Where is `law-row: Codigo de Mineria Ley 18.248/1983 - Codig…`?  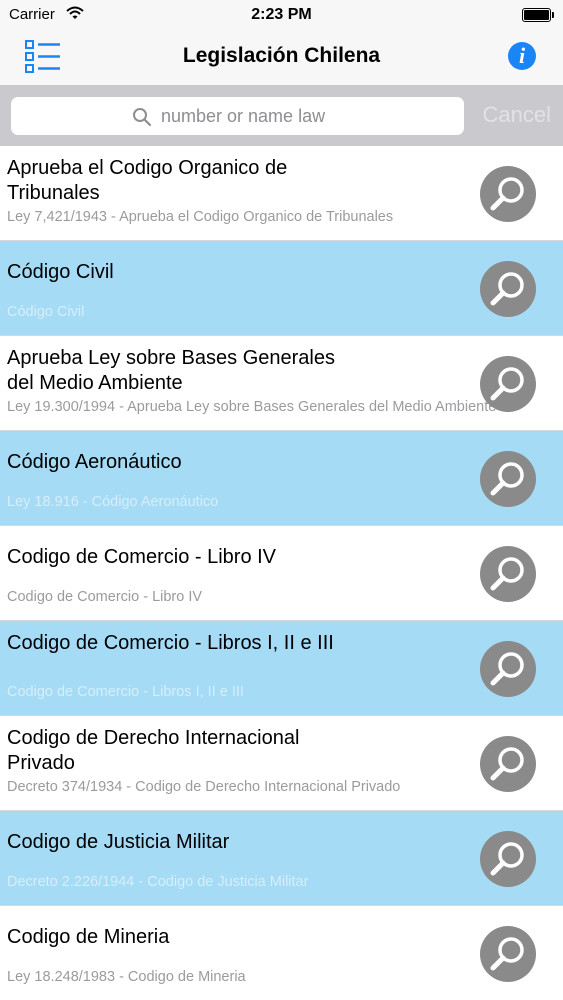 law-row: Codigo de Mineria Ley 18.248/1983 - Codig… is located at coordinates (281, 953).